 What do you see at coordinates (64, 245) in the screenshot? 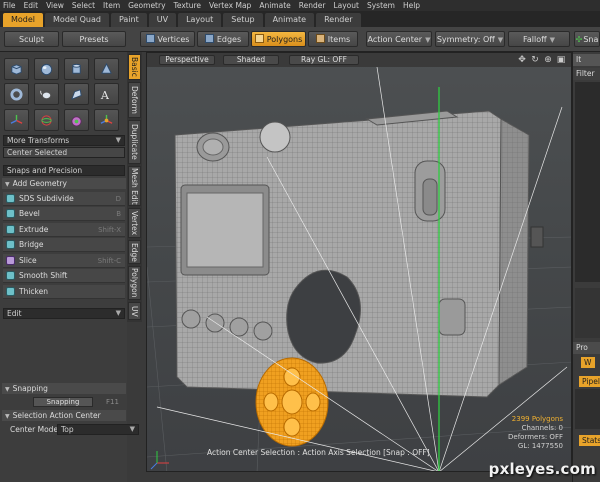
I see `tool-bridge: Bridge` at bounding box center [64, 245].